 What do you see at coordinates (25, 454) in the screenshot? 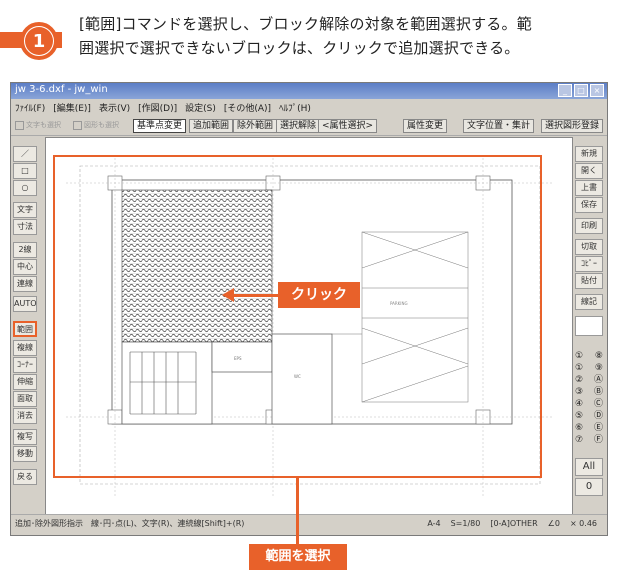
I see `tool-move: 移動` at bounding box center [25, 454].